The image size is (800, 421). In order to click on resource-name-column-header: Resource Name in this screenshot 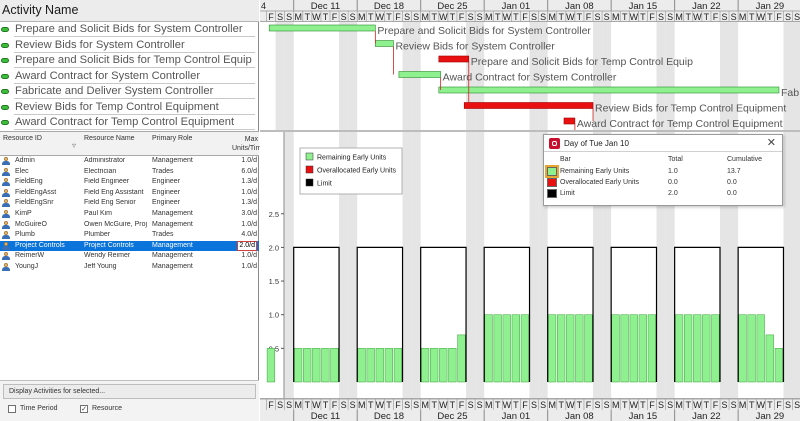, I will do `click(109, 138)`.